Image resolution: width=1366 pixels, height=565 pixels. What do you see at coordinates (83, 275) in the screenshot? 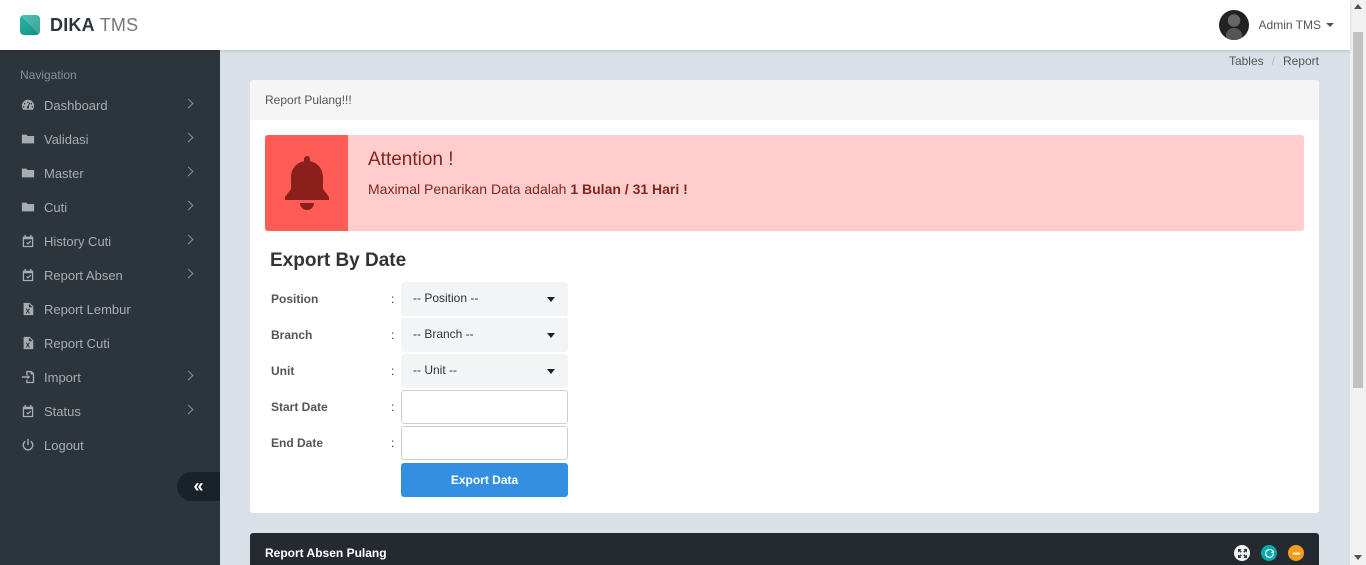
I see `sidebar-item-label: Report Absen` at bounding box center [83, 275].